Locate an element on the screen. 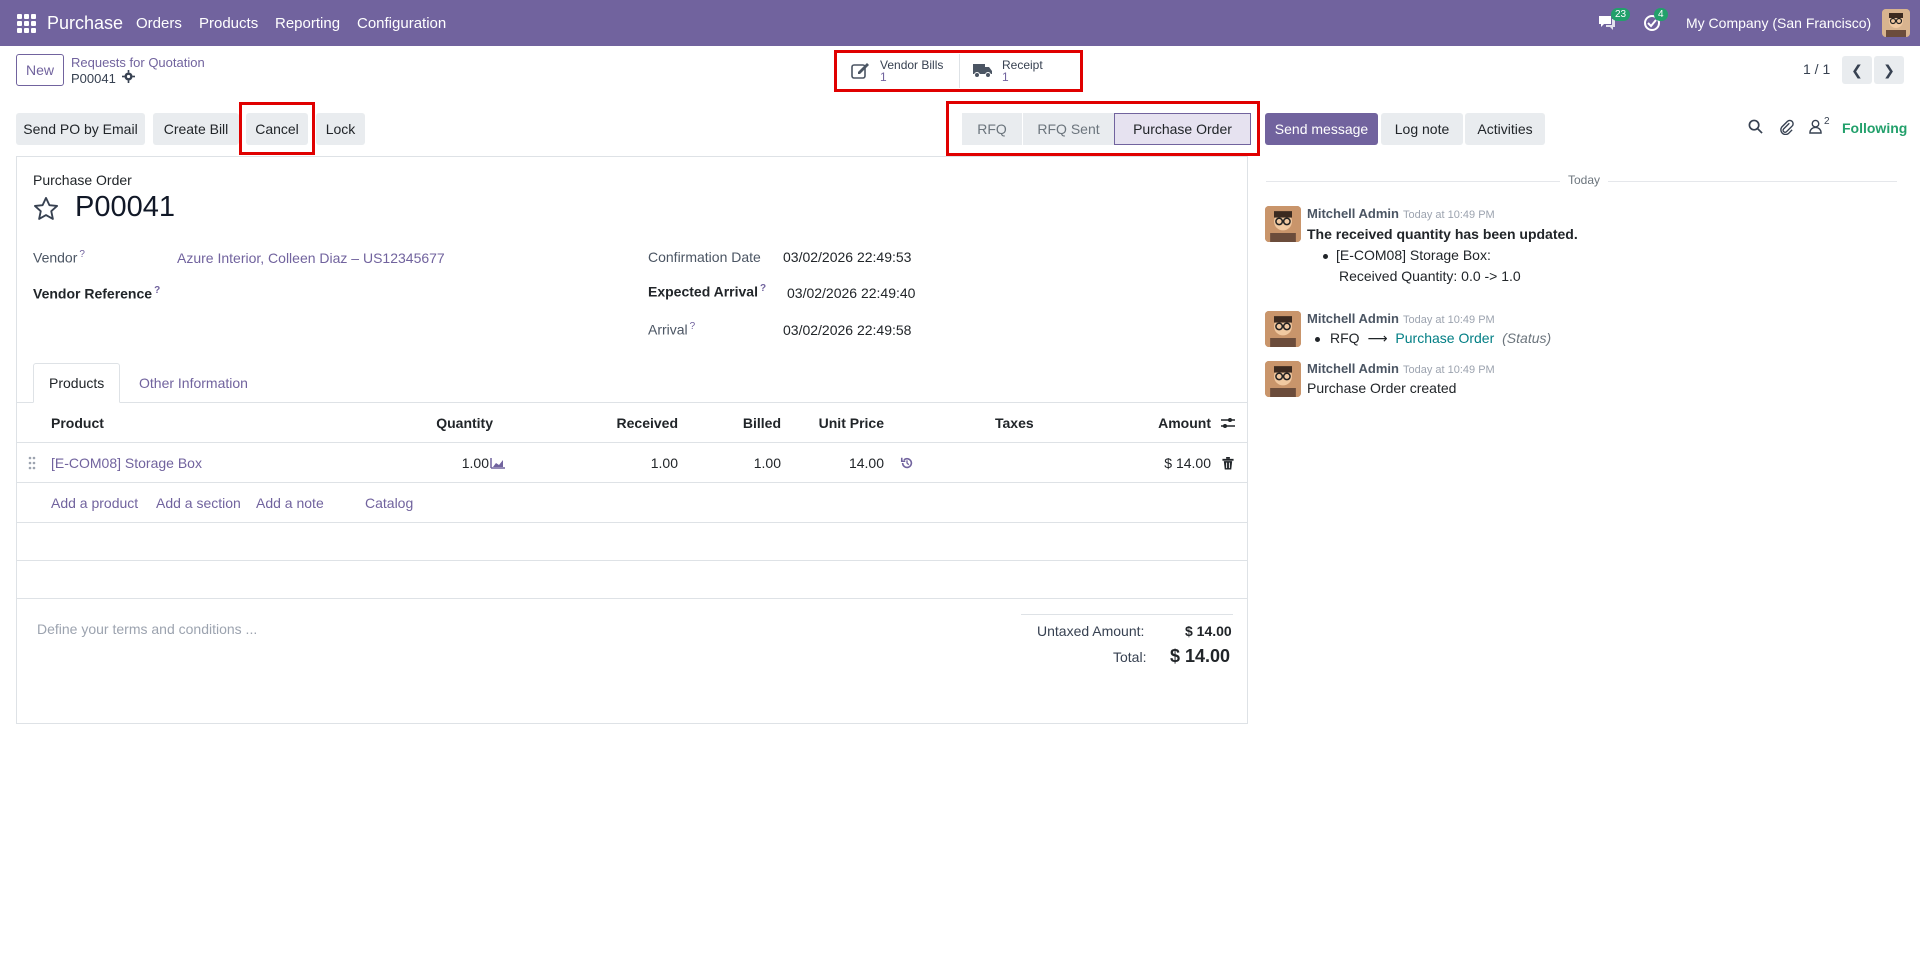 This screenshot has height=961, width=1920. header-product: Product is located at coordinates (77, 423).